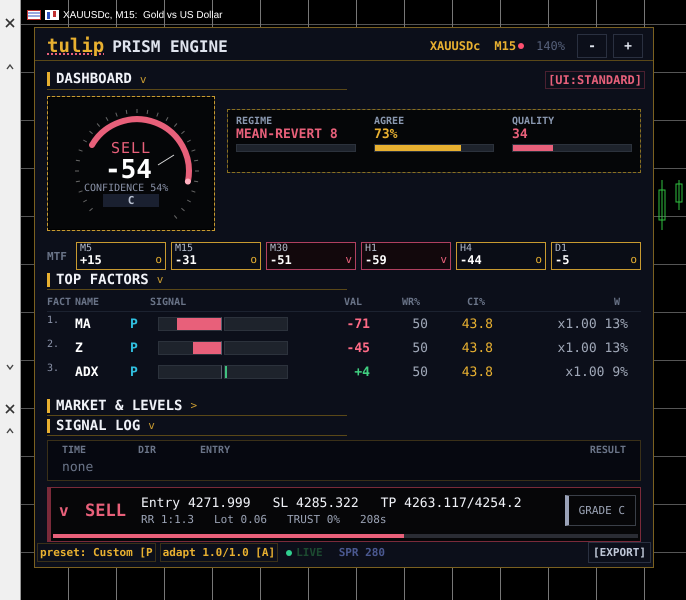  What do you see at coordinates (57, 256) in the screenshot?
I see `mtf-label: MTF` at bounding box center [57, 256].